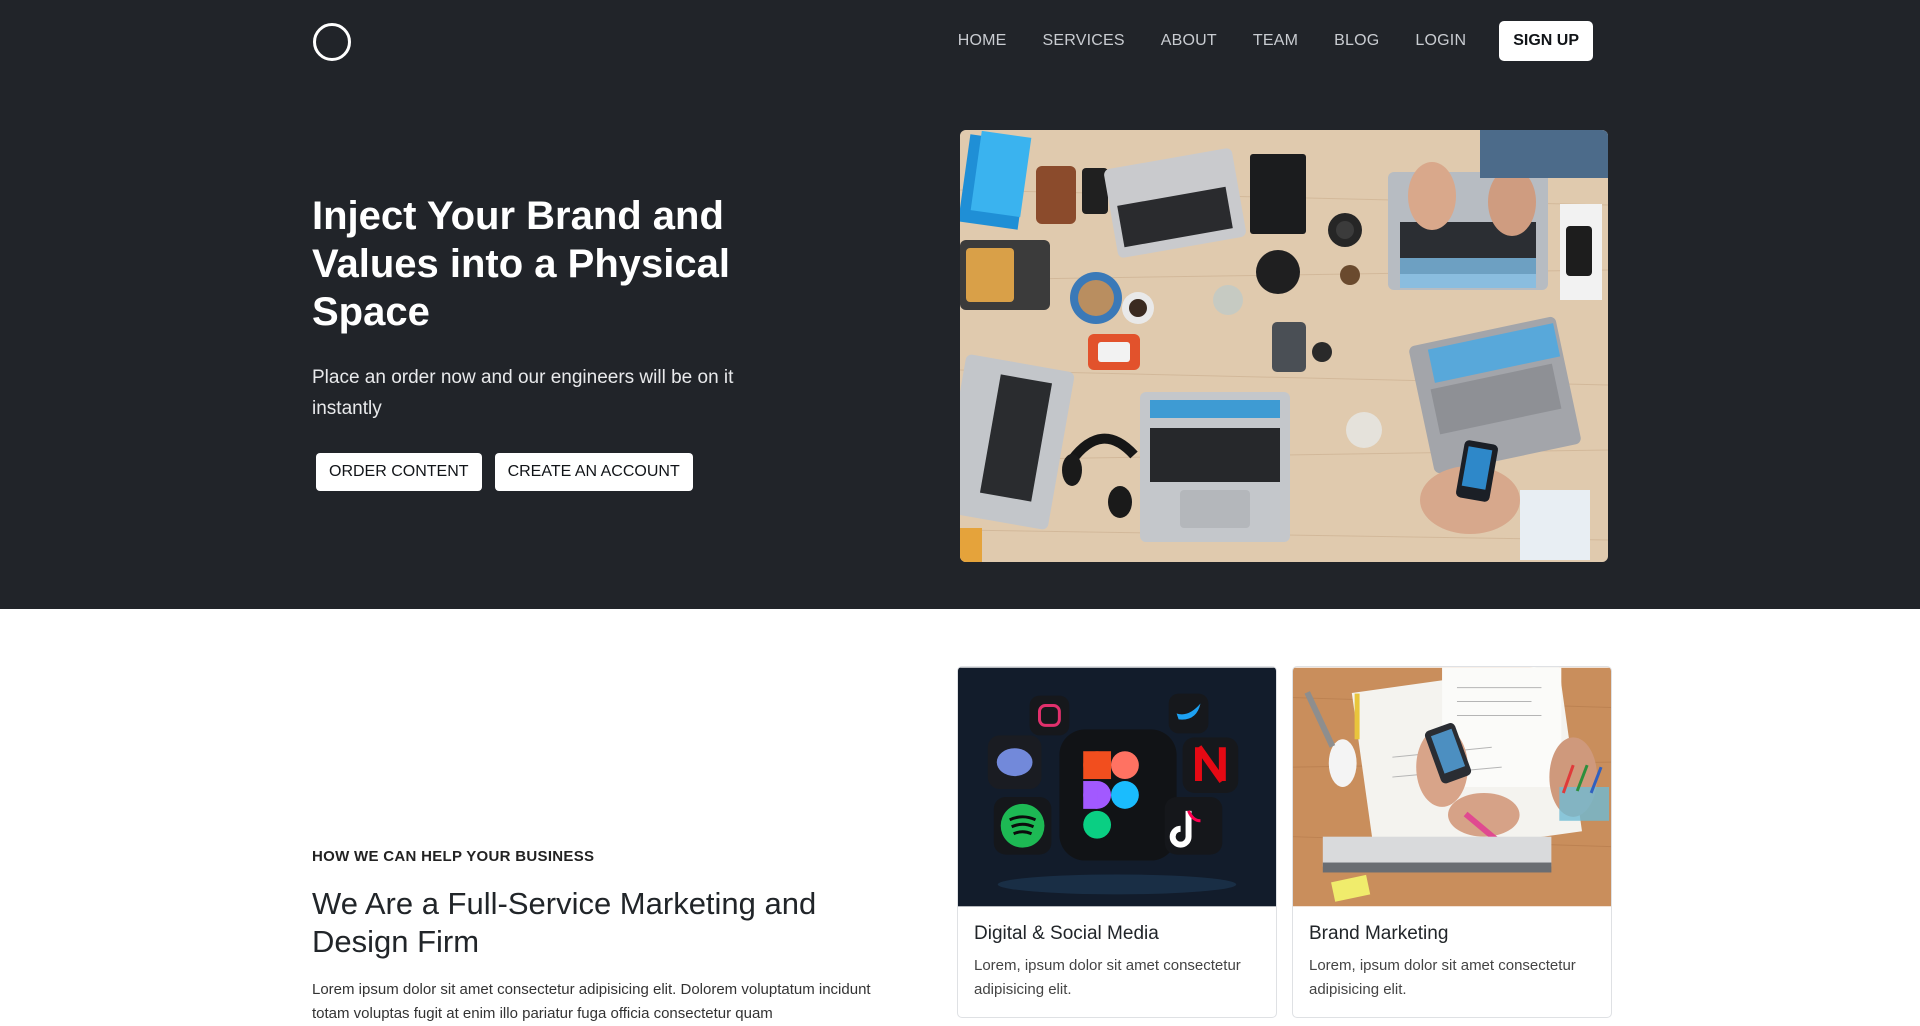 The height and width of the screenshot is (1026, 1920). I want to click on nav-blog: BLOG, so click(1356, 41).